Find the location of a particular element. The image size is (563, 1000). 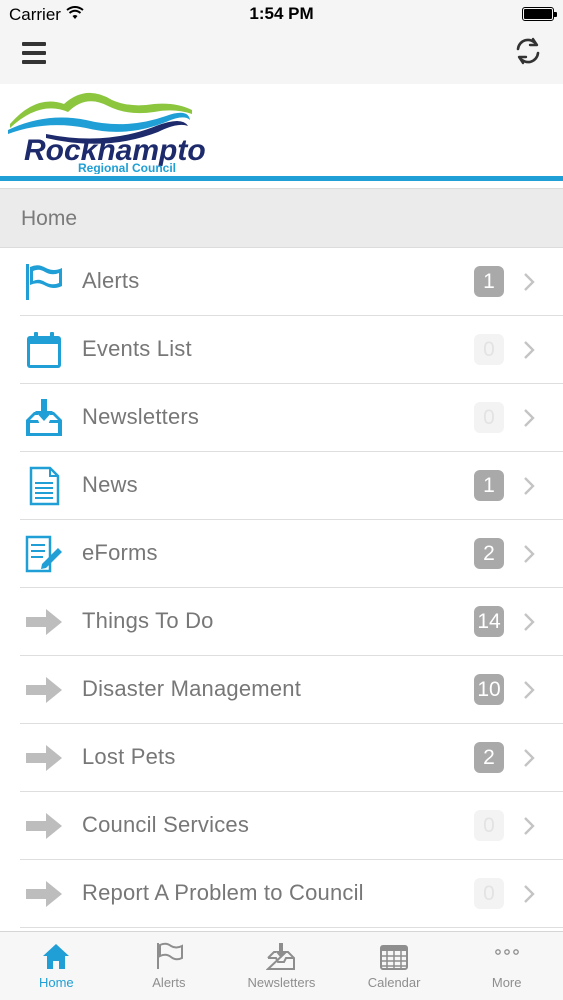

refresh-icon is located at coordinates (528, 51).